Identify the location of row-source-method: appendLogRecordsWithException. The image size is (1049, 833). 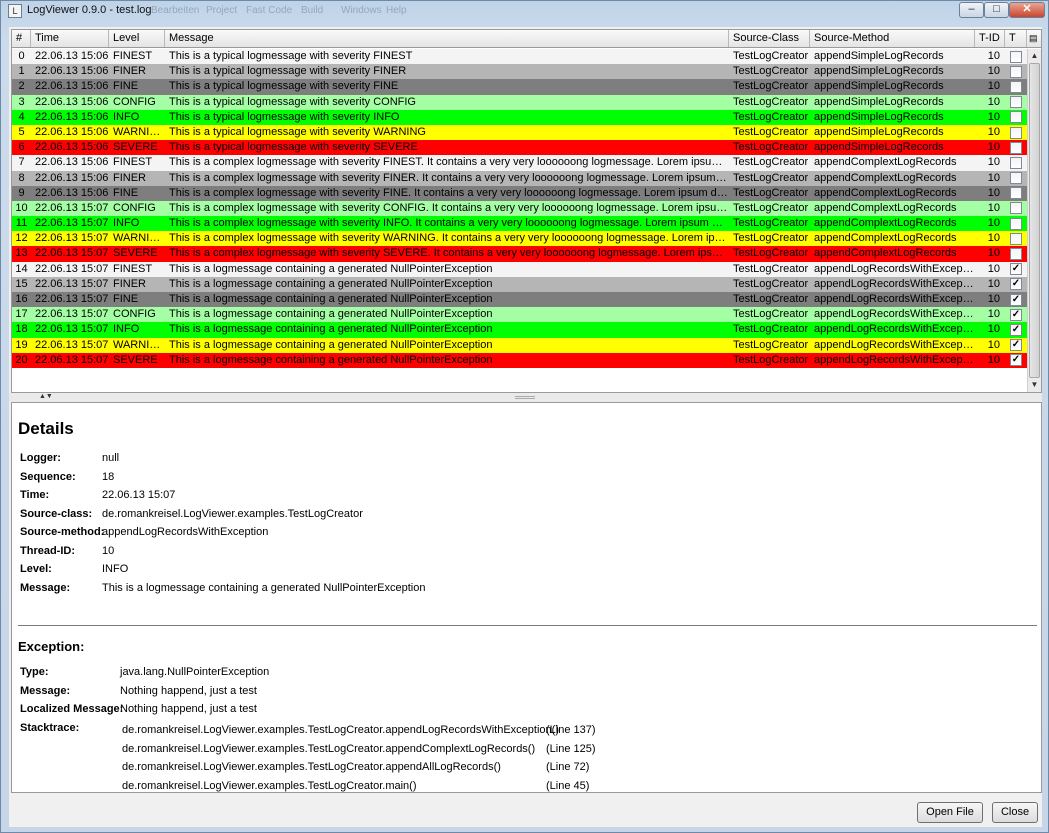
(894, 314).